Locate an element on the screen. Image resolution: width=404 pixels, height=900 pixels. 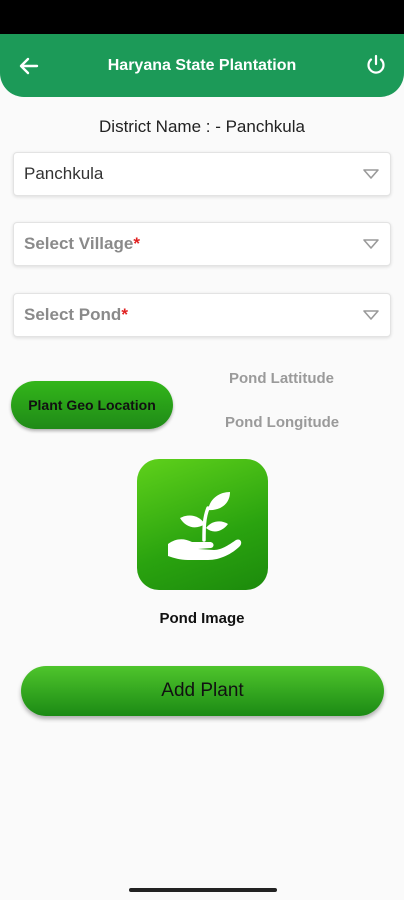
pond-image-label: Pond Image is located at coordinates (202, 618).